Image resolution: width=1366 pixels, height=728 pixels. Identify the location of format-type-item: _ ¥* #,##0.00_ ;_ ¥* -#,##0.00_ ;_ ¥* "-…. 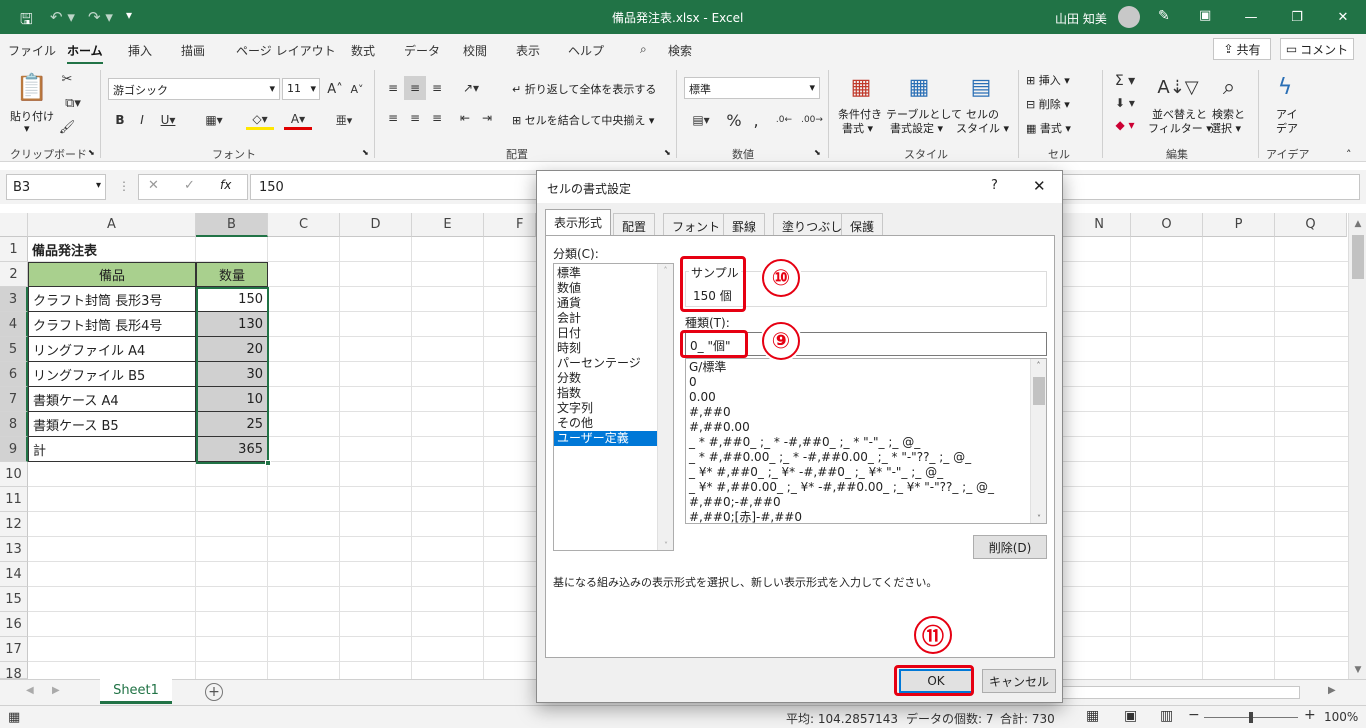
(858, 487).